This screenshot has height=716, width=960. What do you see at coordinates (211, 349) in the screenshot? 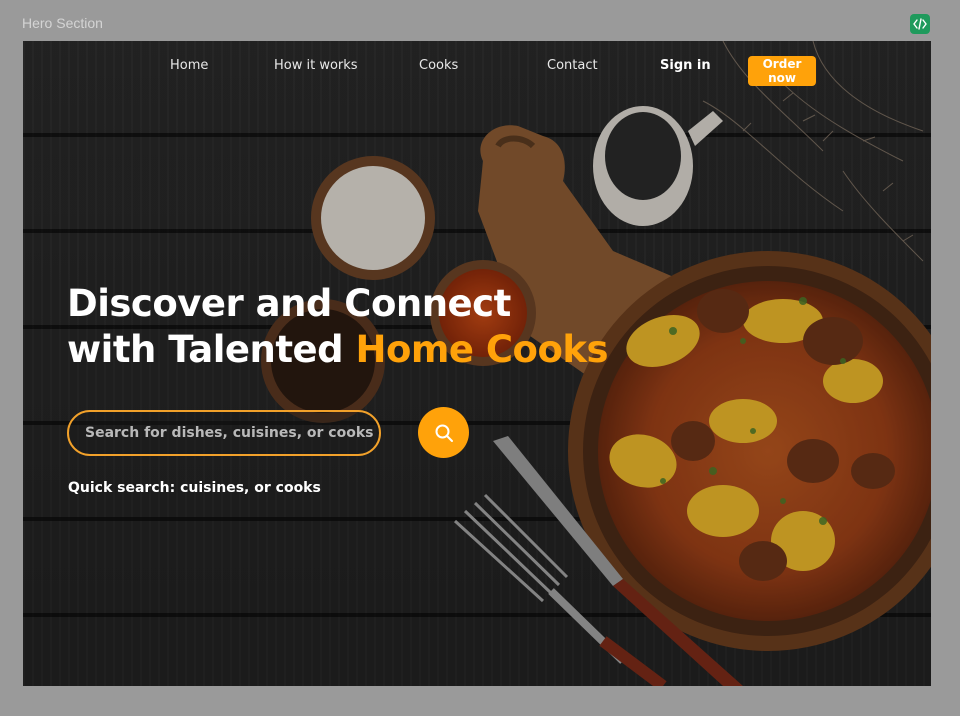
I see `headline-line-2-prefix: with Talented` at bounding box center [211, 349].